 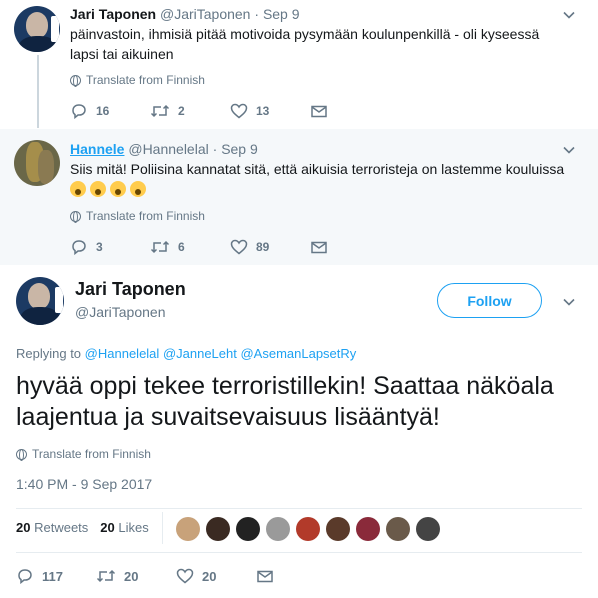 I want to click on like-button: 89, so click(x=270, y=247).